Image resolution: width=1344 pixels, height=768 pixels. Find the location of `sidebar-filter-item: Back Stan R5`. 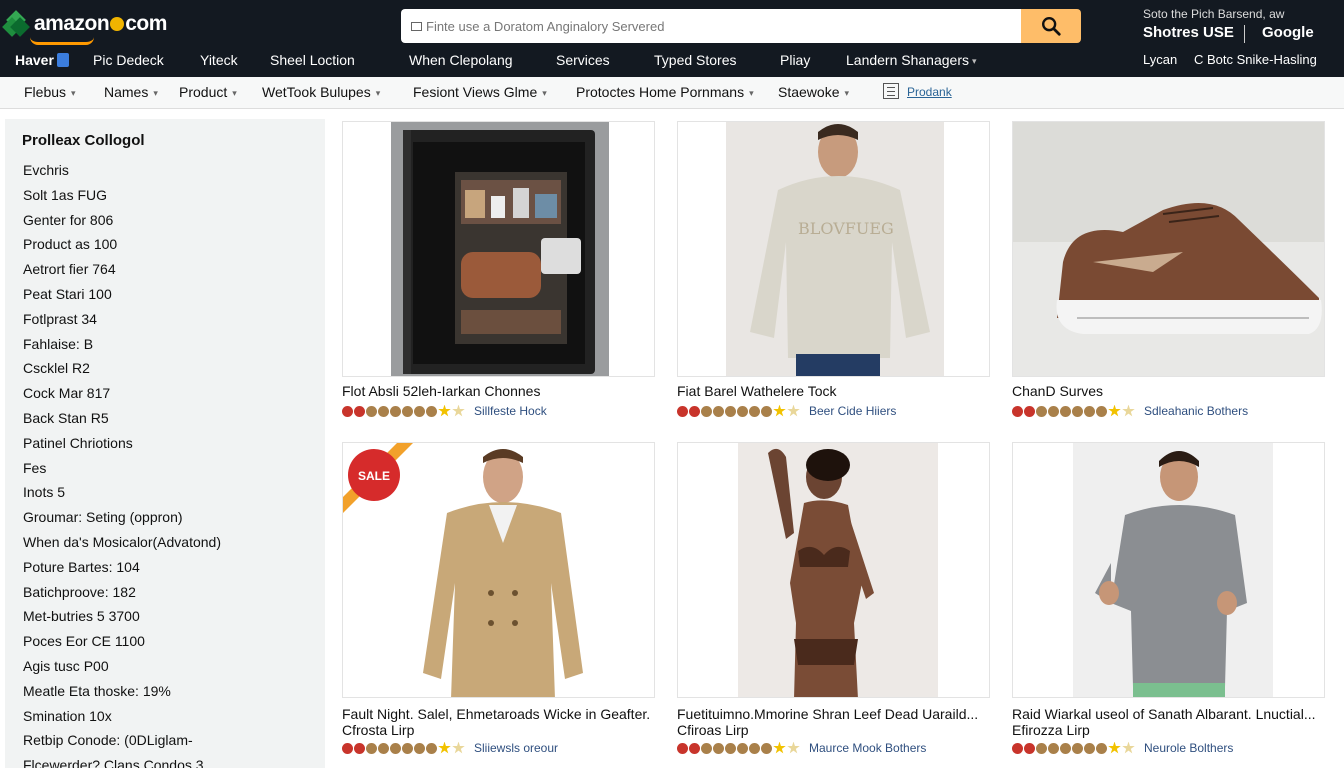

sidebar-filter-item: Back Stan R5 is located at coordinates (122, 418).